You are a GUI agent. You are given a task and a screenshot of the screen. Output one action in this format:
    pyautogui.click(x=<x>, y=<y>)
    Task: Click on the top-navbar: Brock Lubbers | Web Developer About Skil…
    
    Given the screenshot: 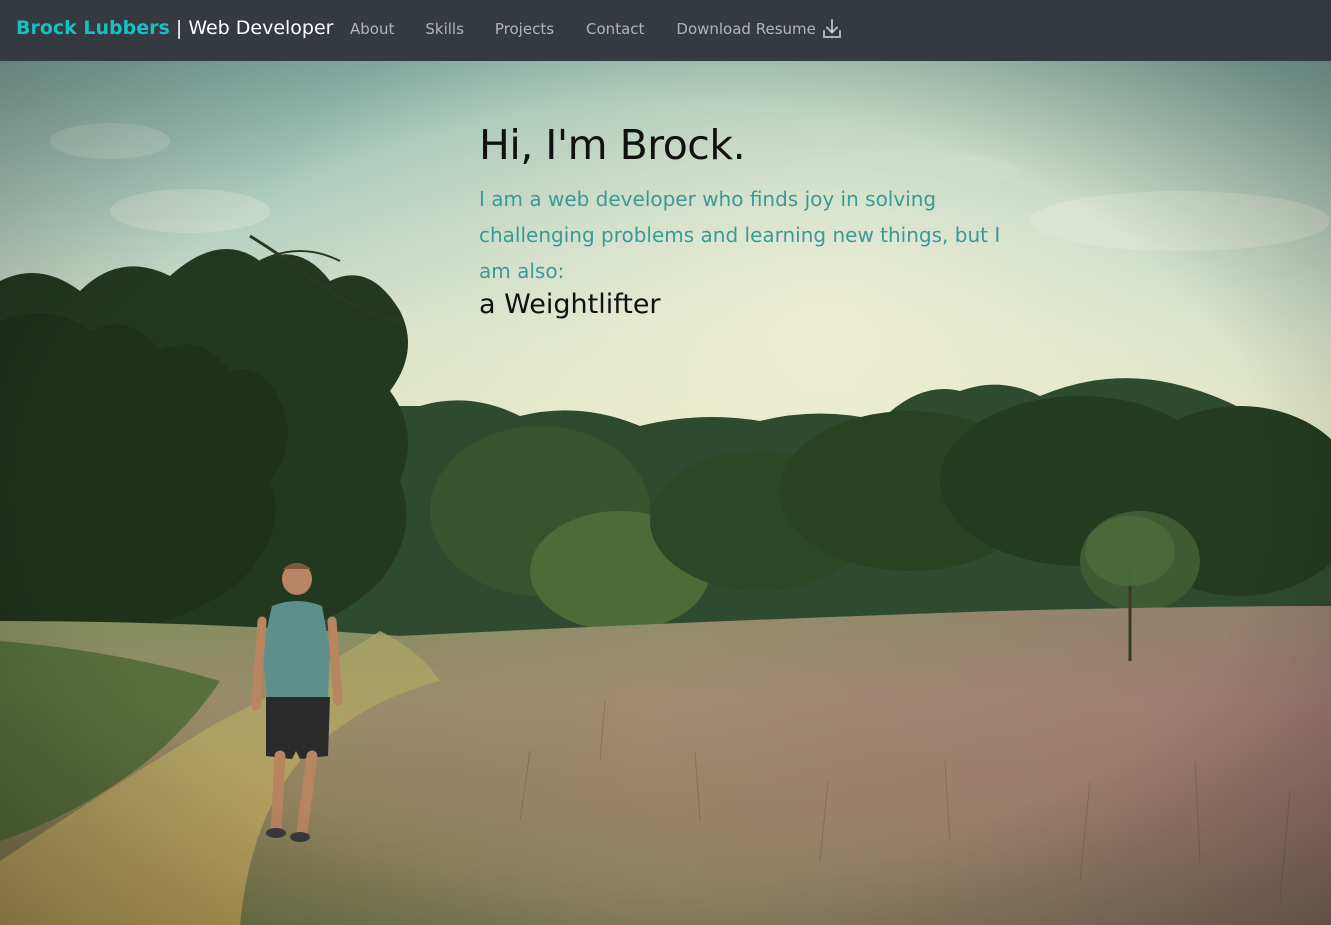 What is the action you would take?
    pyautogui.click(x=665, y=30)
    